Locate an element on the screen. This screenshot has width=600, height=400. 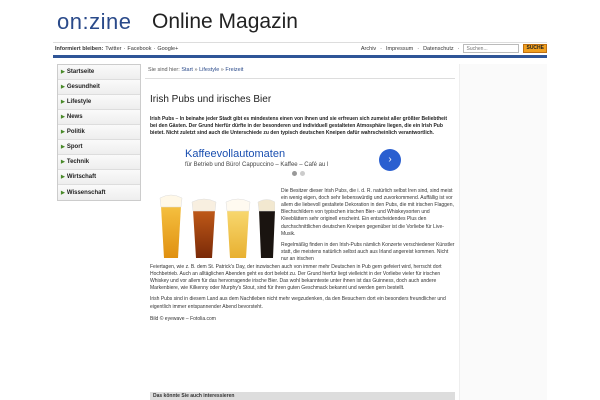
top-links: Archiv · Impressum · Datenschutz · SUCHE is located at coordinates (454, 48).